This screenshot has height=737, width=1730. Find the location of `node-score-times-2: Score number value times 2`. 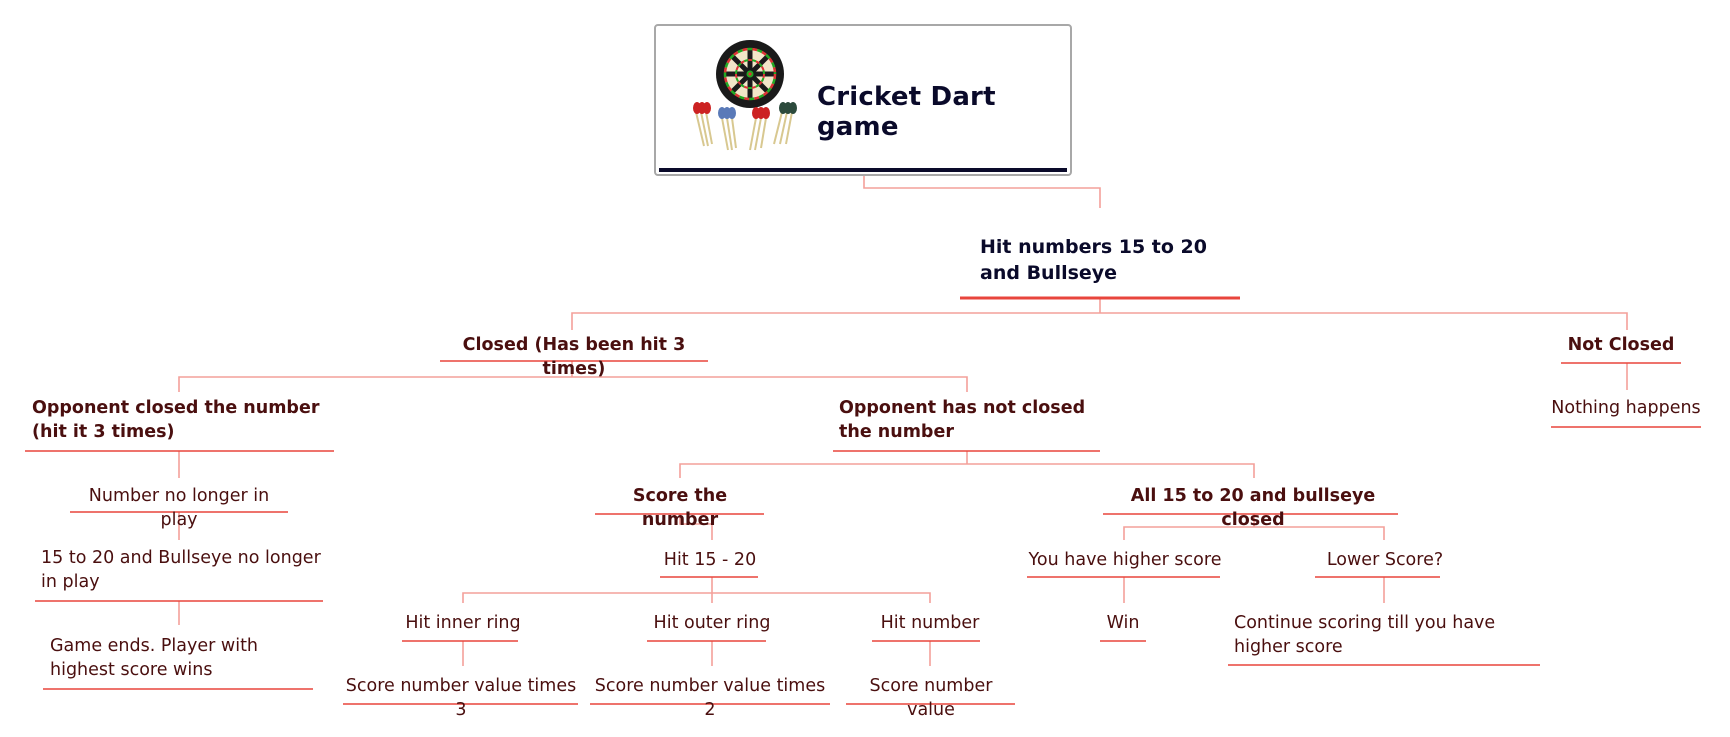

node-score-times-2: Score number value times 2 is located at coordinates (710, 698).